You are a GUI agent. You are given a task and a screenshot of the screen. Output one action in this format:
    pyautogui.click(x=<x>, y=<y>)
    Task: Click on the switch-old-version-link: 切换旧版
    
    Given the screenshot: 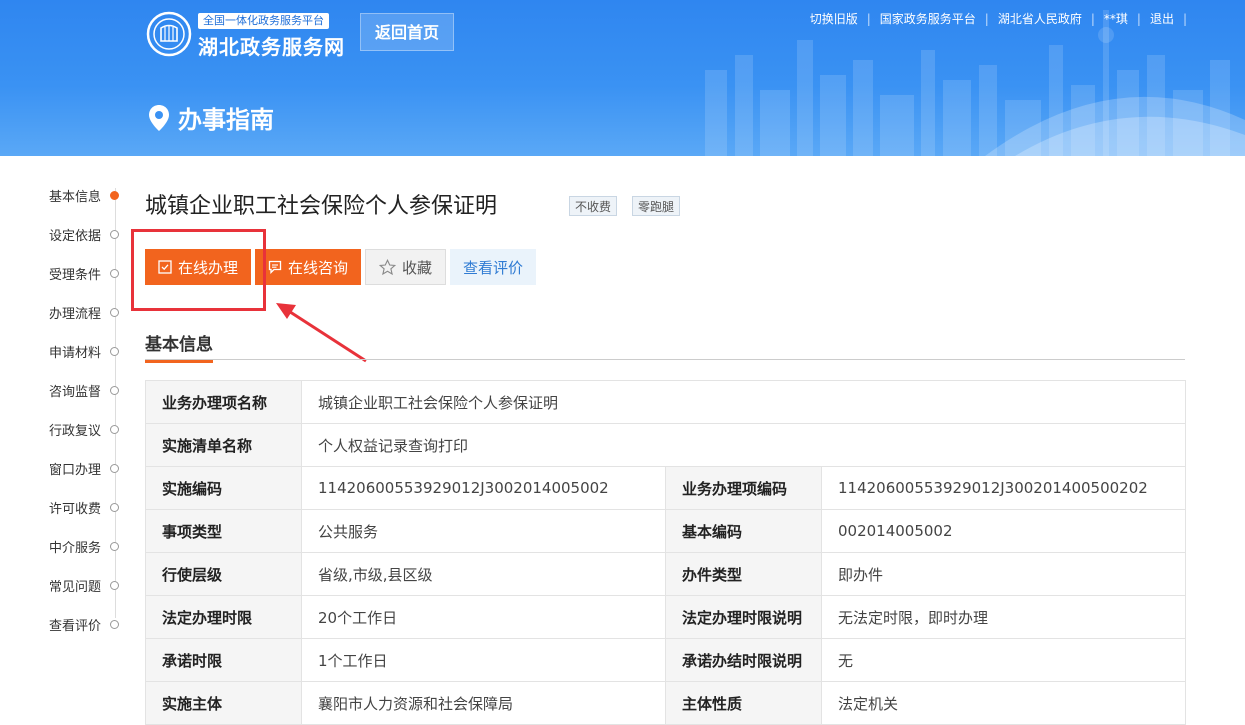 What is the action you would take?
    pyautogui.click(x=834, y=18)
    